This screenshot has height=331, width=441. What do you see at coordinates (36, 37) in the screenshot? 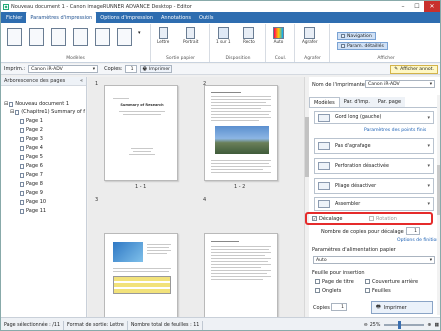
I see `template-2-icon` at bounding box center [36, 37].